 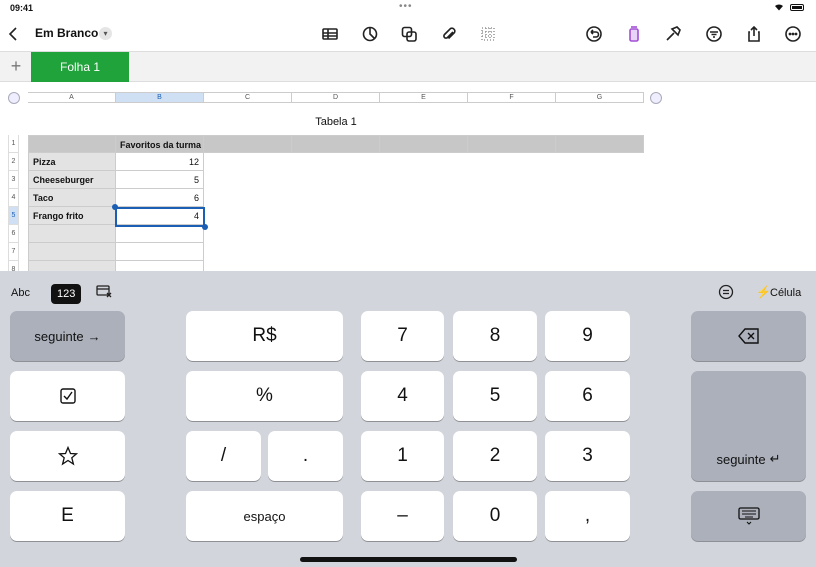 I want to click on key-0: 0, so click(x=495, y=516).